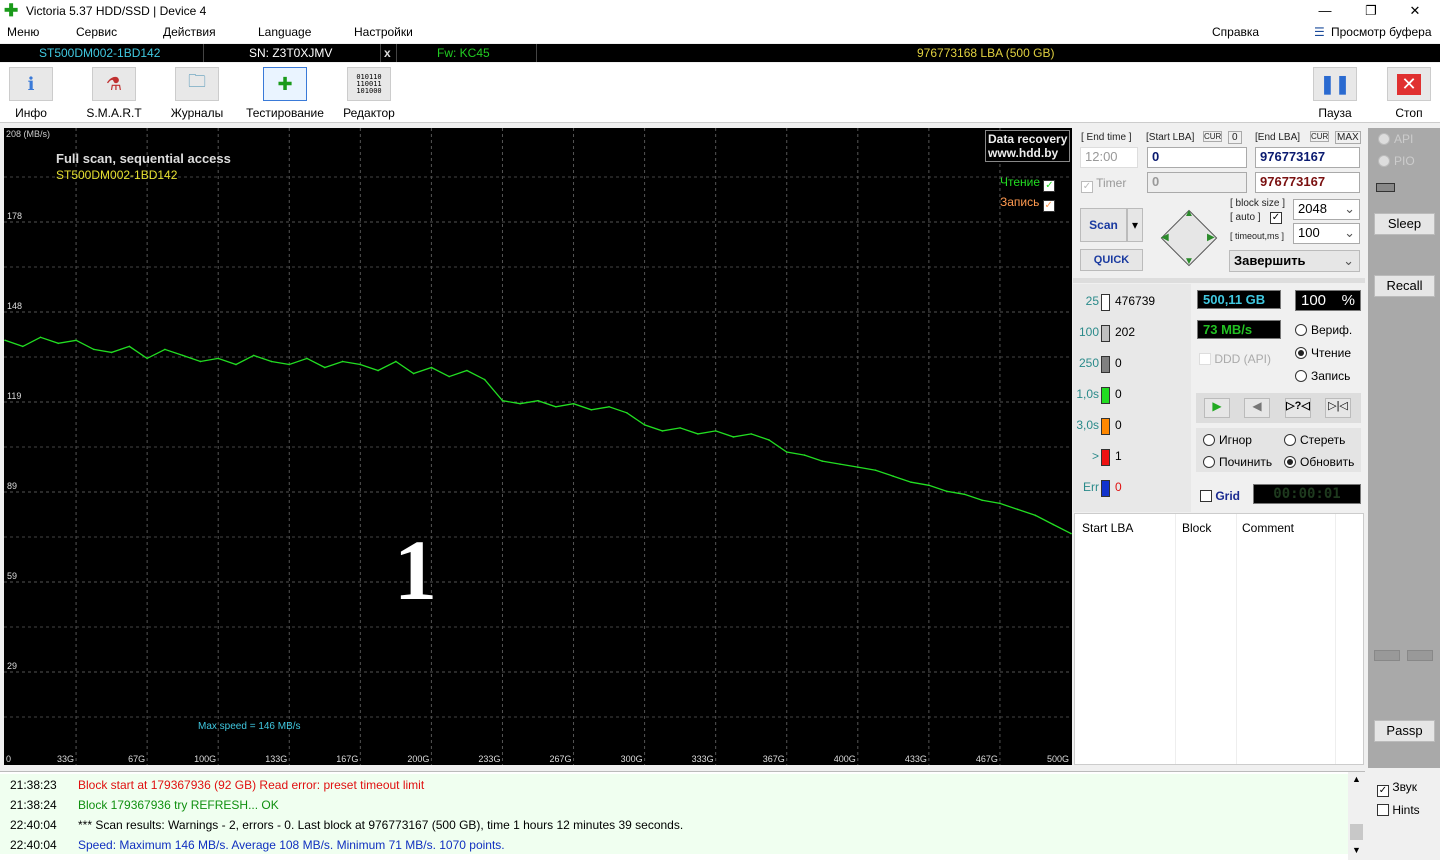 Image resolution: width=1440 pixels, height=860 pixels. Describe the element at coordinates (1111, 260) in the screenshot. I see `quick-button: QUICK` at that location.